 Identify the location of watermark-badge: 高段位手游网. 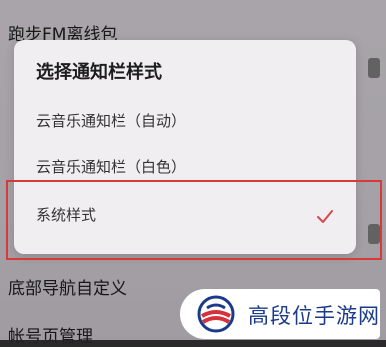
(280, 314).